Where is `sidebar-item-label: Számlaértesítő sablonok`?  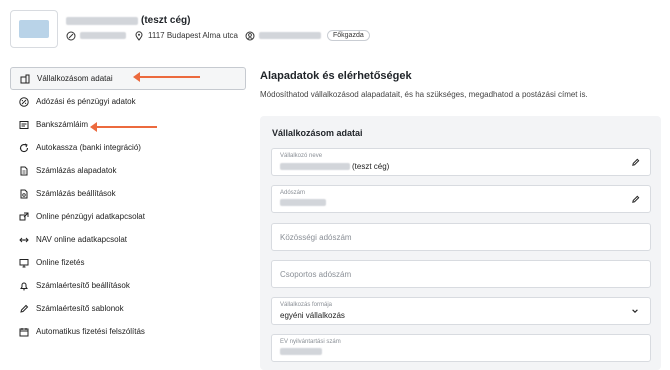 sidebar-item-label: Számlaértesítő sablonok is located at coordinates (80, 308).